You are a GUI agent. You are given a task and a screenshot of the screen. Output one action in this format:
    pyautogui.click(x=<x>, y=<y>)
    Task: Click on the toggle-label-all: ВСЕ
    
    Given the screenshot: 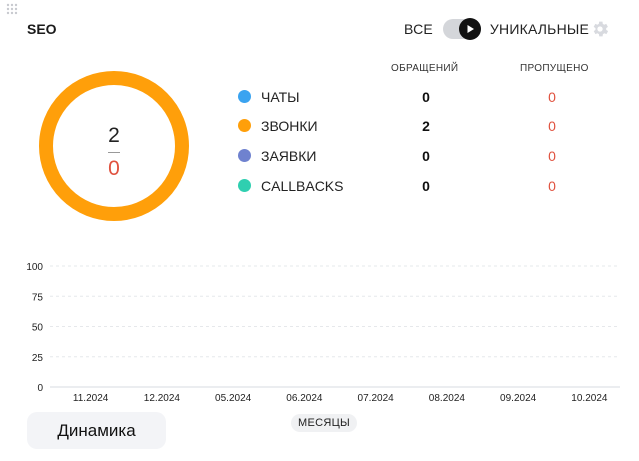 What is the action you would take?
    pyautogui.click(x=418, y=29)
    